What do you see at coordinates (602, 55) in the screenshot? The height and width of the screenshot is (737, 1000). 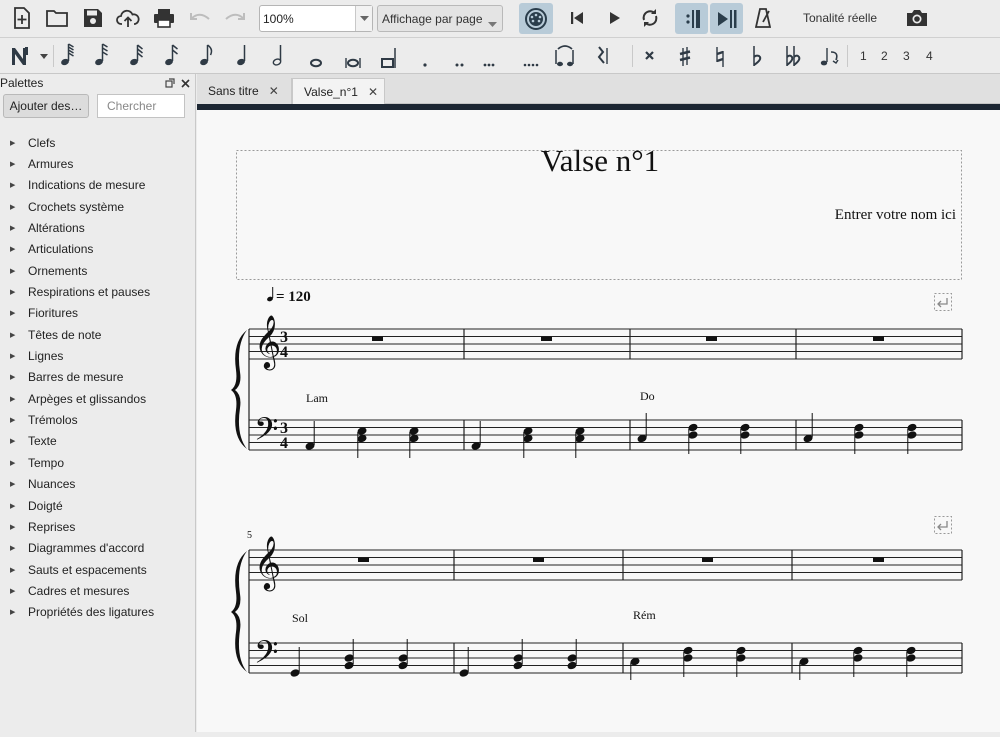 I see `rest-icon` at bounding box center [602, 55].